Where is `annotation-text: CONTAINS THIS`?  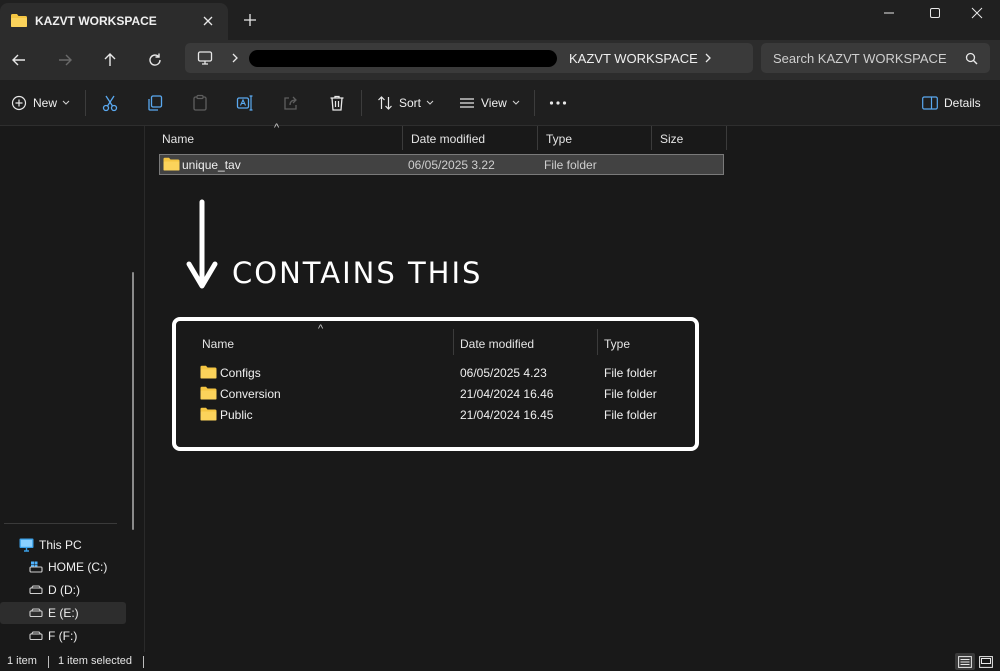 annotation-text: CONTAINS THIS is located at coordinates (357, 273).